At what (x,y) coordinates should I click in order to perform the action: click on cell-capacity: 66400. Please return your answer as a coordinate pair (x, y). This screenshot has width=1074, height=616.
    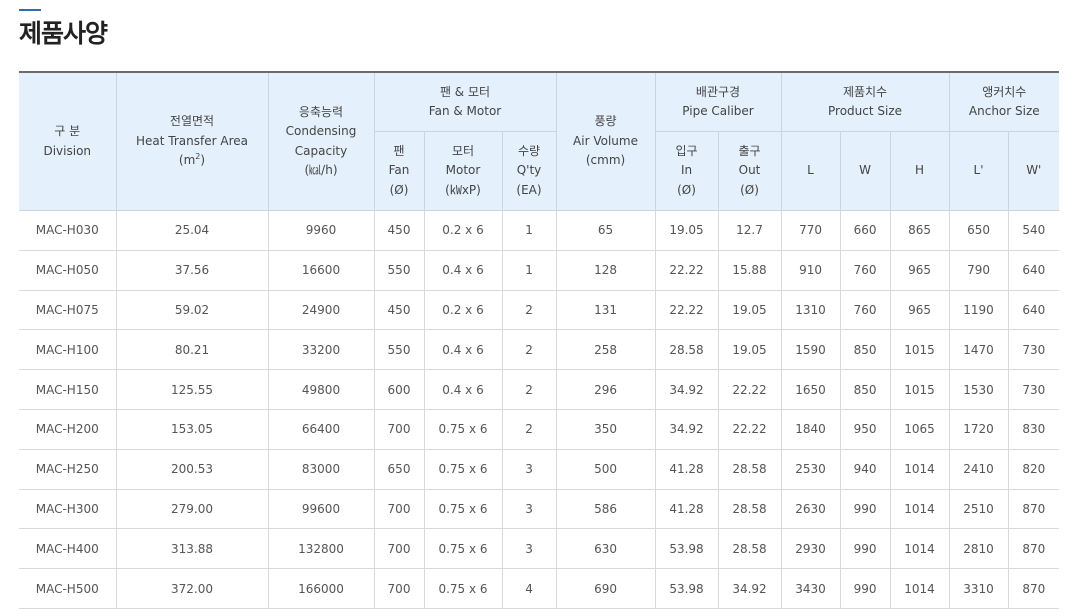
    Looking at the image, I should click on (321, 429).